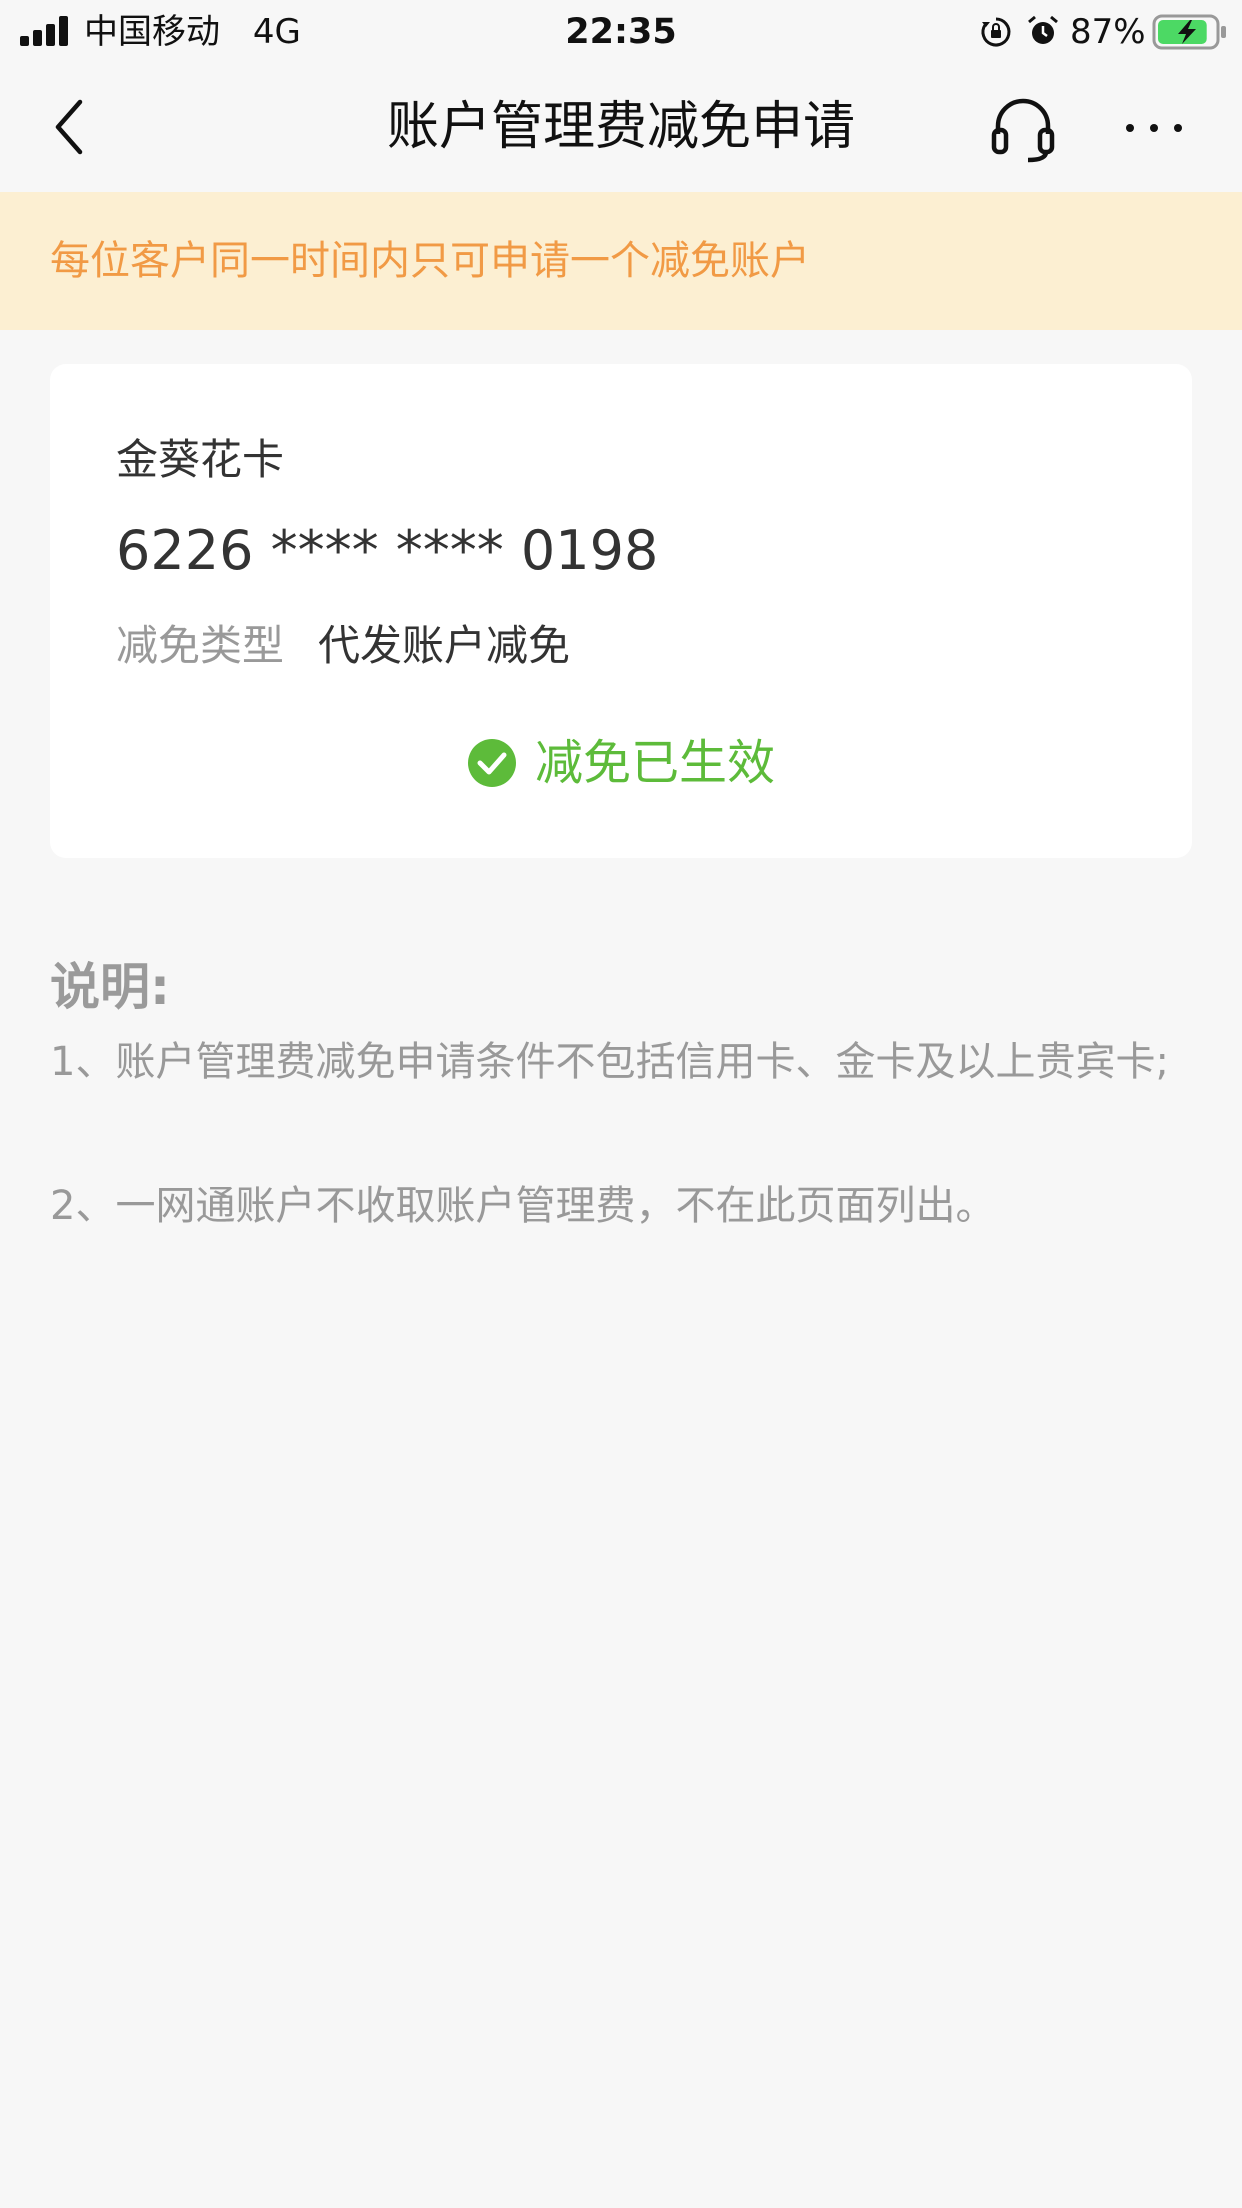  Describe the element at coordinates (1108, 32) in the screenshot. I see `battery-percent: 87%` at that location.